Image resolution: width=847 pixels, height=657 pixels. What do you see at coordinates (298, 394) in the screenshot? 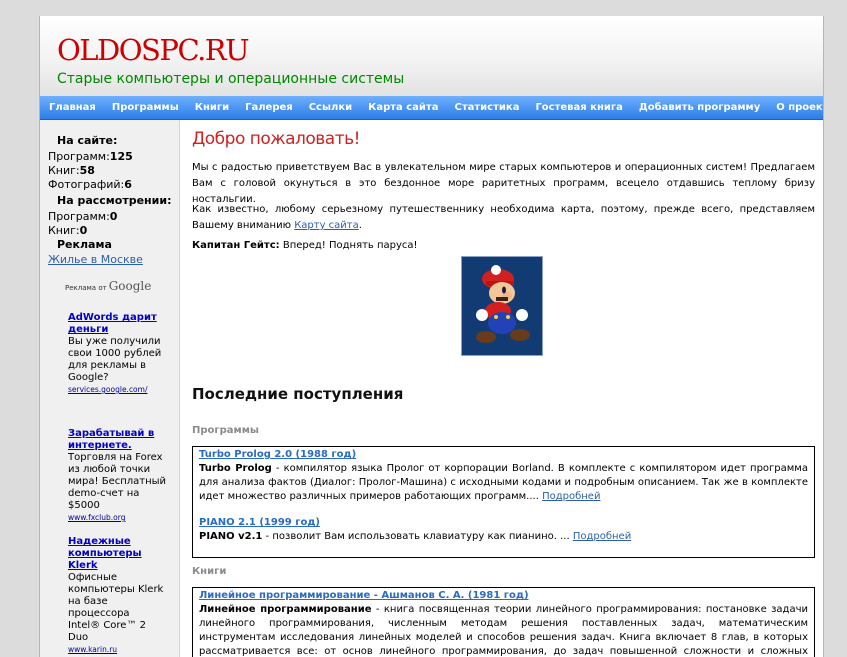
I see `latest-heading: Последние поступления` at bounding box center [298, 394].